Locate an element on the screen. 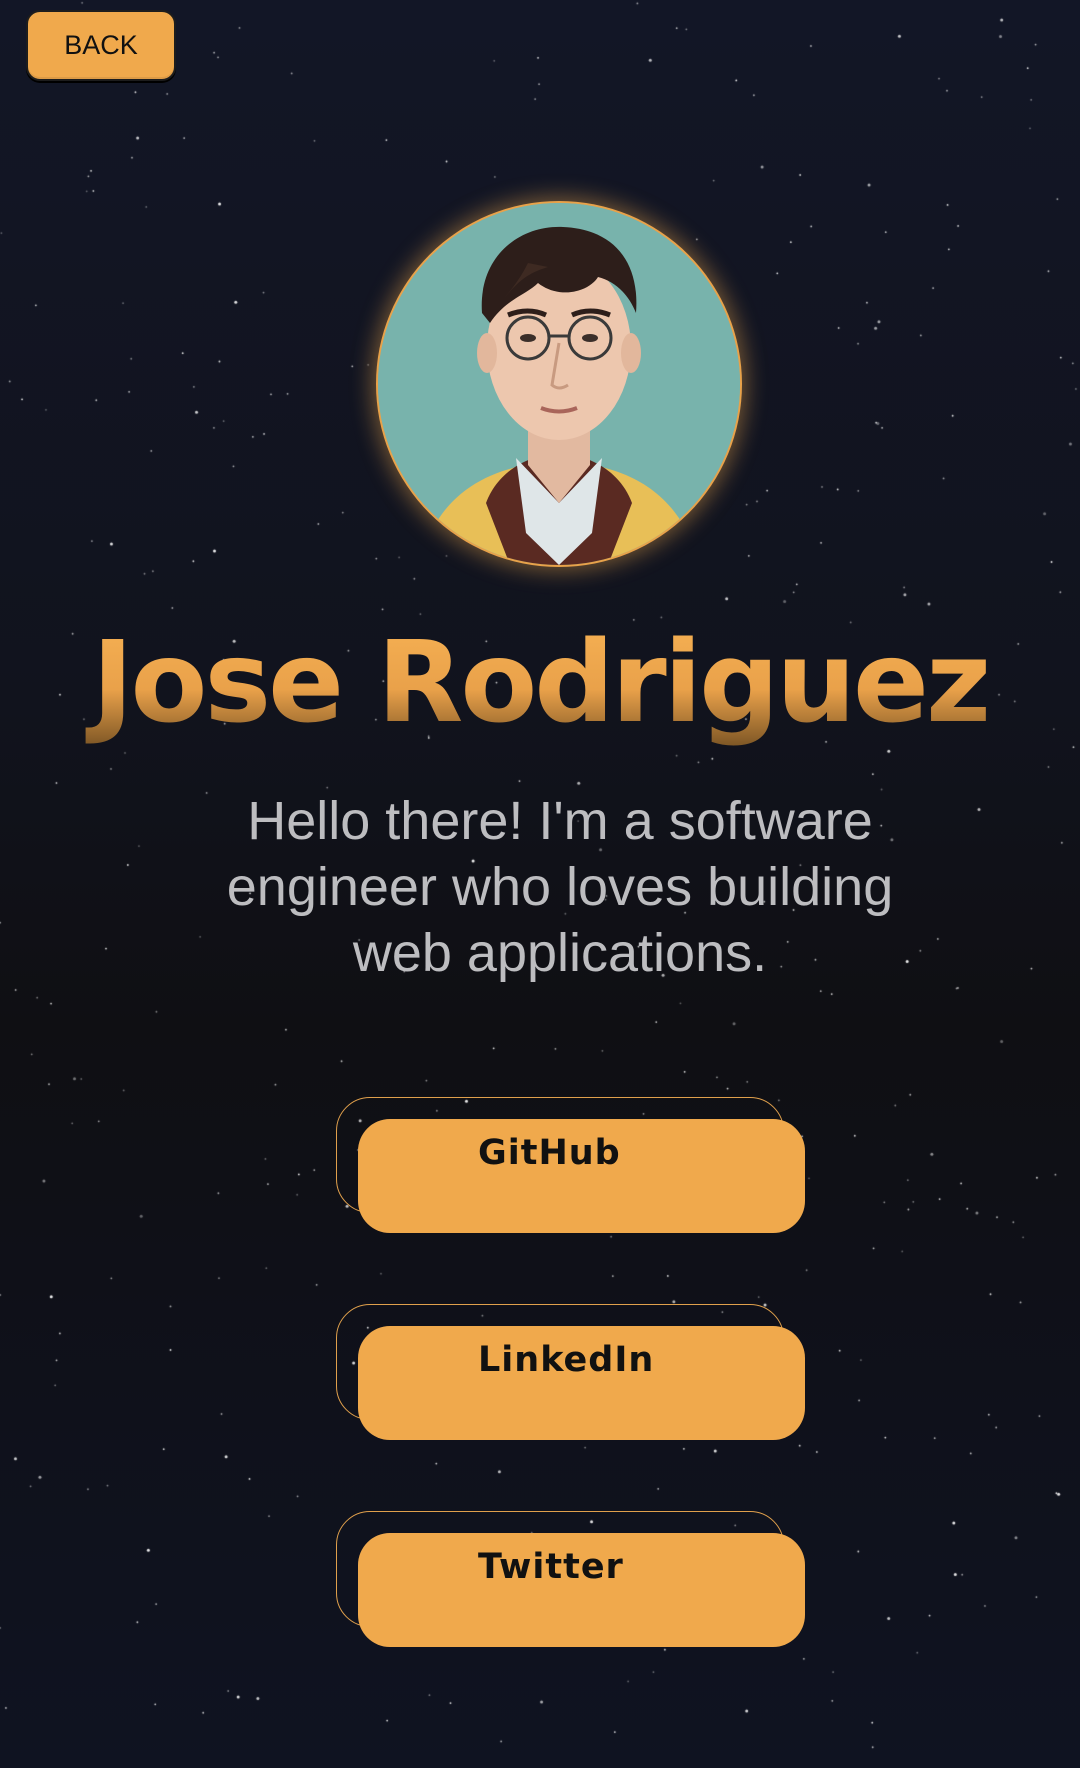 This screenshot has height=1768, width=1080. github-link-button: GitHub is located at coordinates (581, 1176).